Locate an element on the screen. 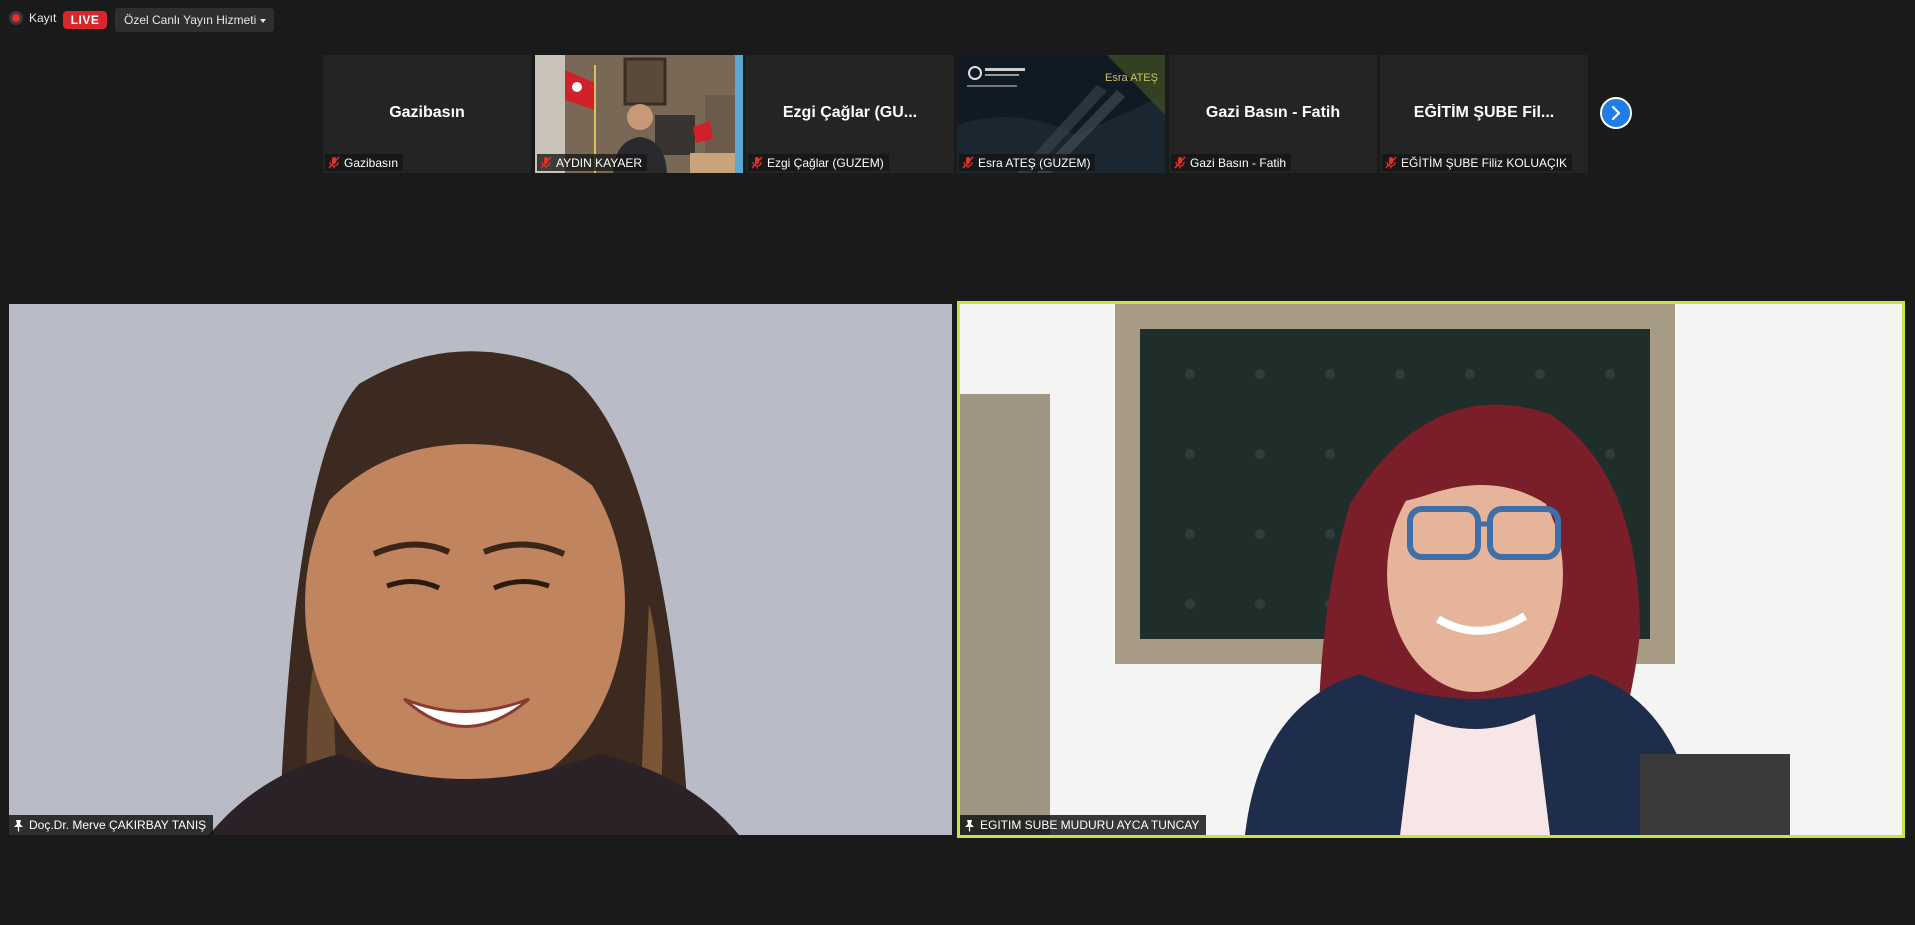  chevron-down-icon is located at coordinates (263, 21).